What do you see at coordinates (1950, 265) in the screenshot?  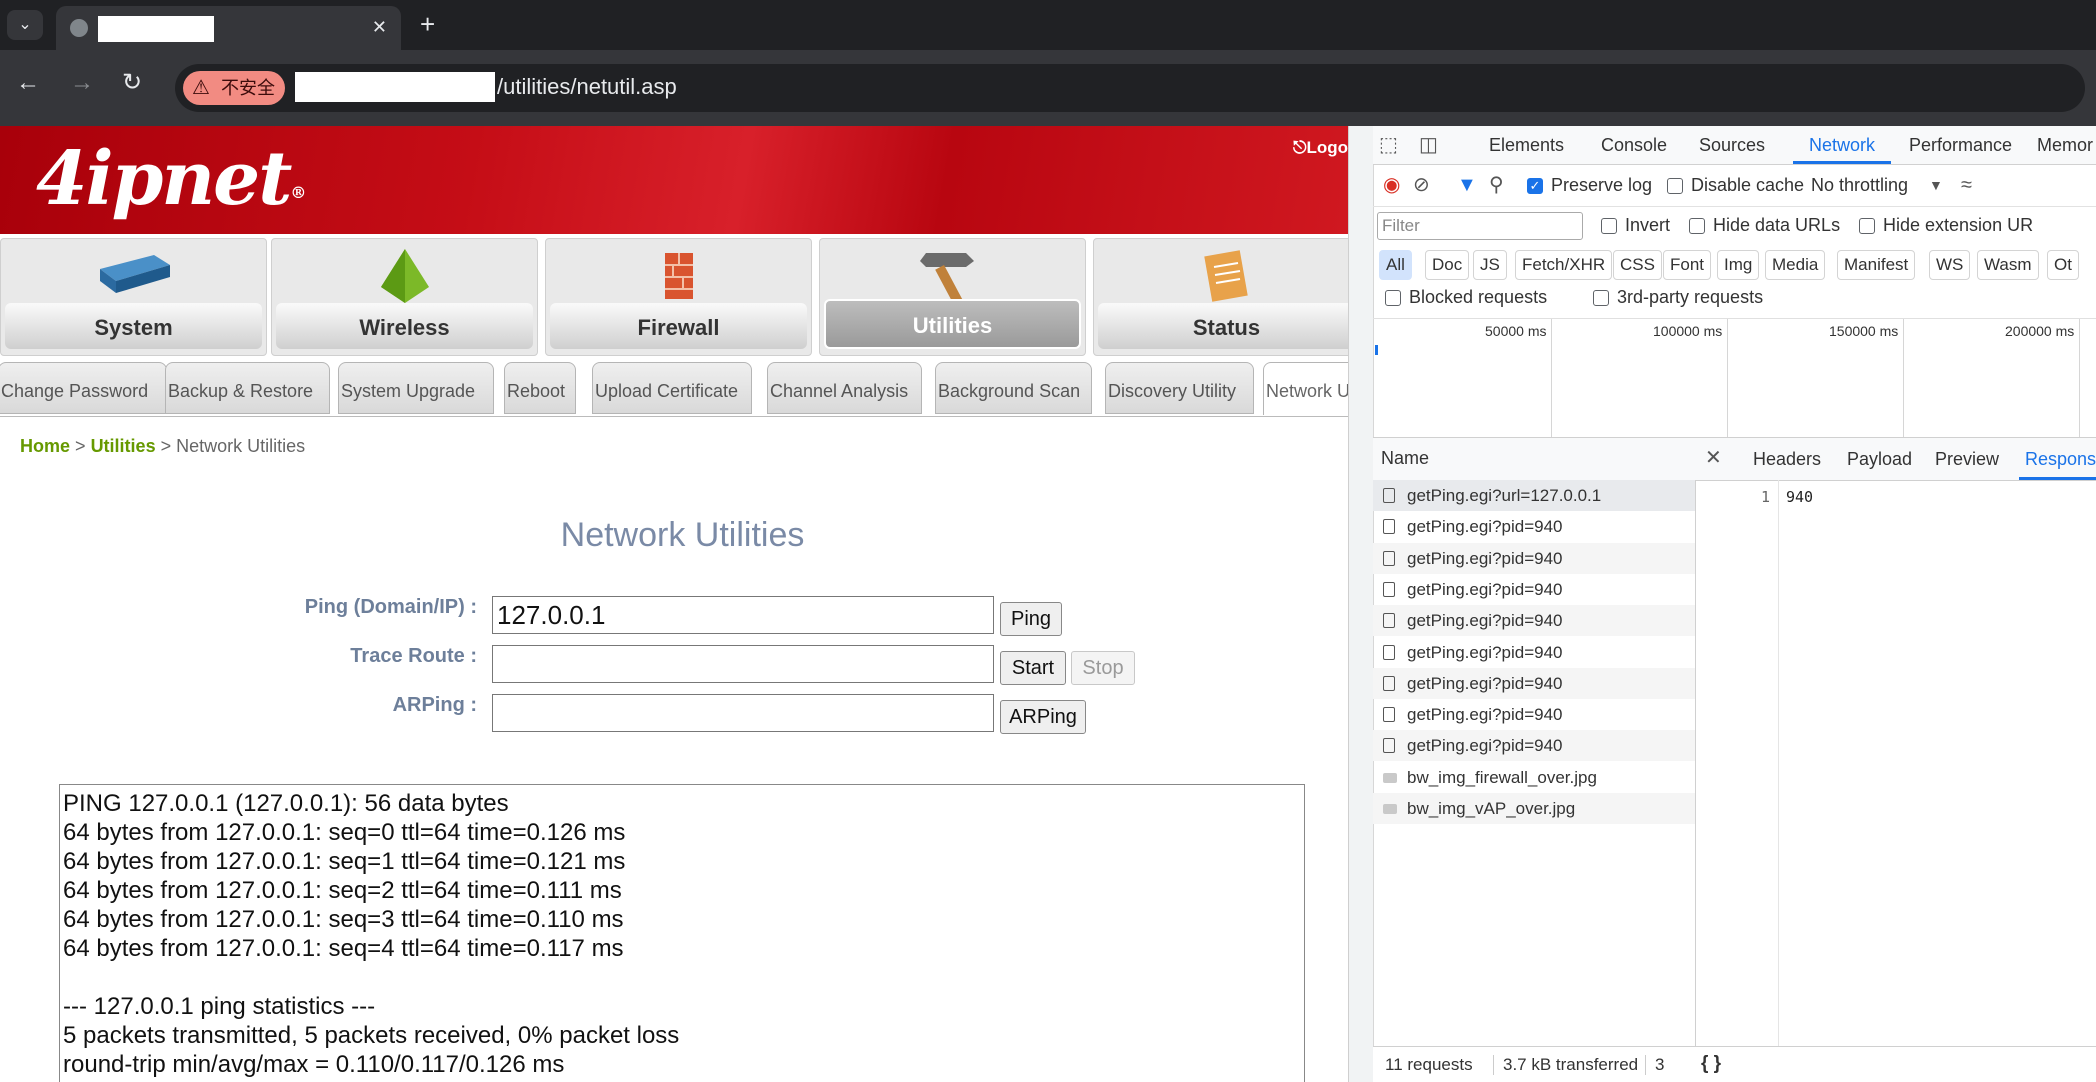 I see `chip-ws: WS` at bounding box center [1950, 265].